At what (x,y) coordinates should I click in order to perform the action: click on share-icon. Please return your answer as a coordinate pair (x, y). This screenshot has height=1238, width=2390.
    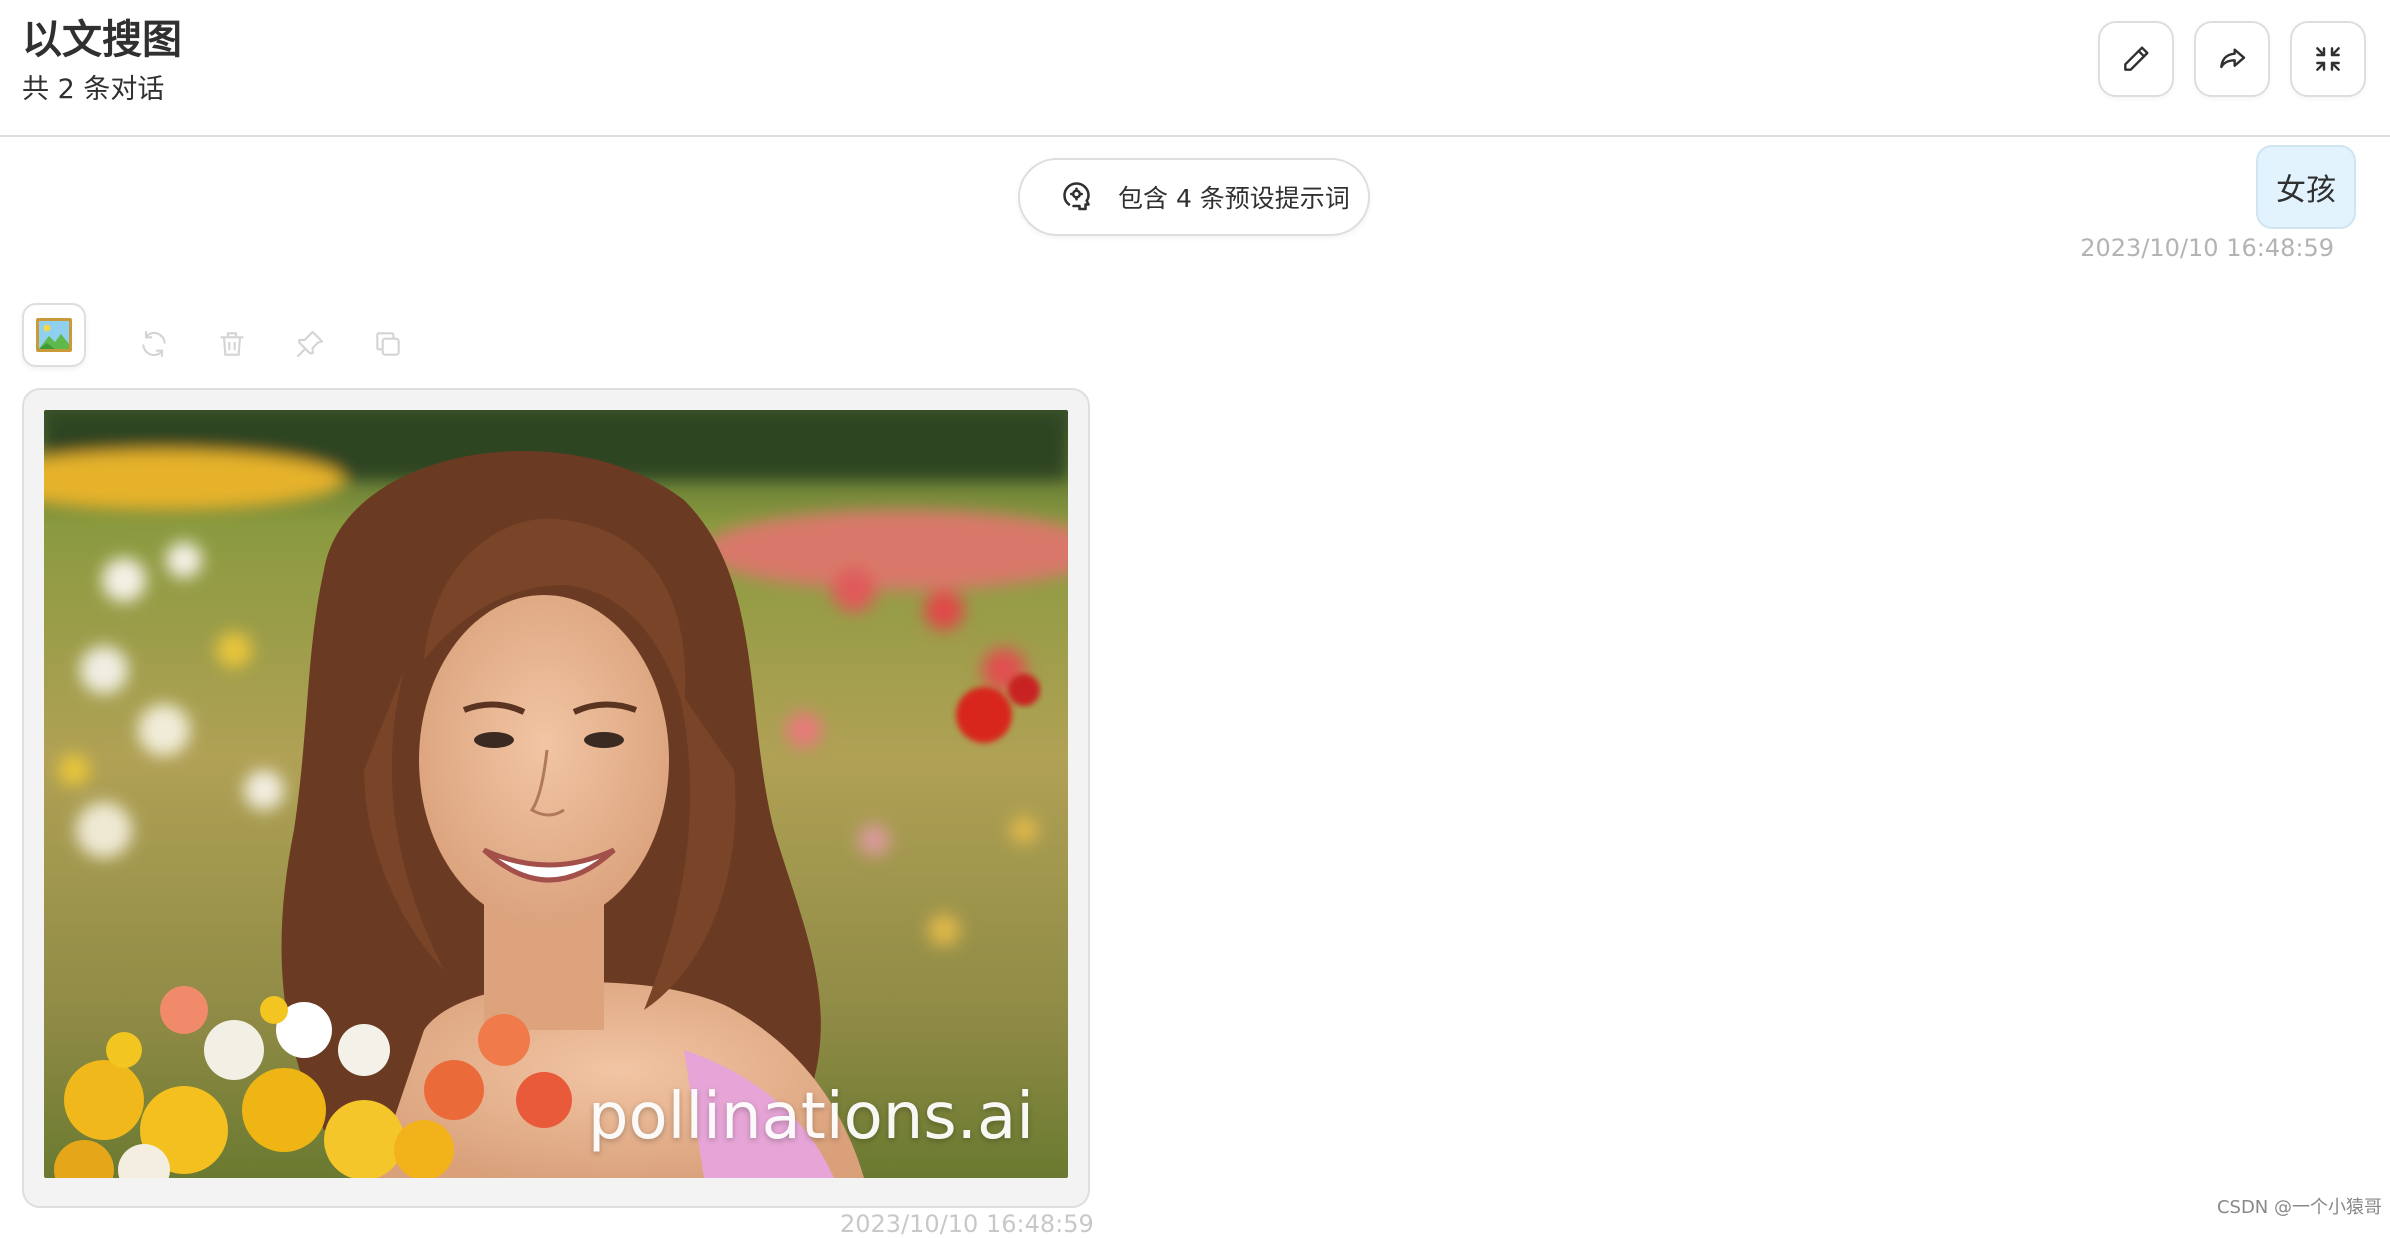
    Looking at the image, I should click on (2233, 58).